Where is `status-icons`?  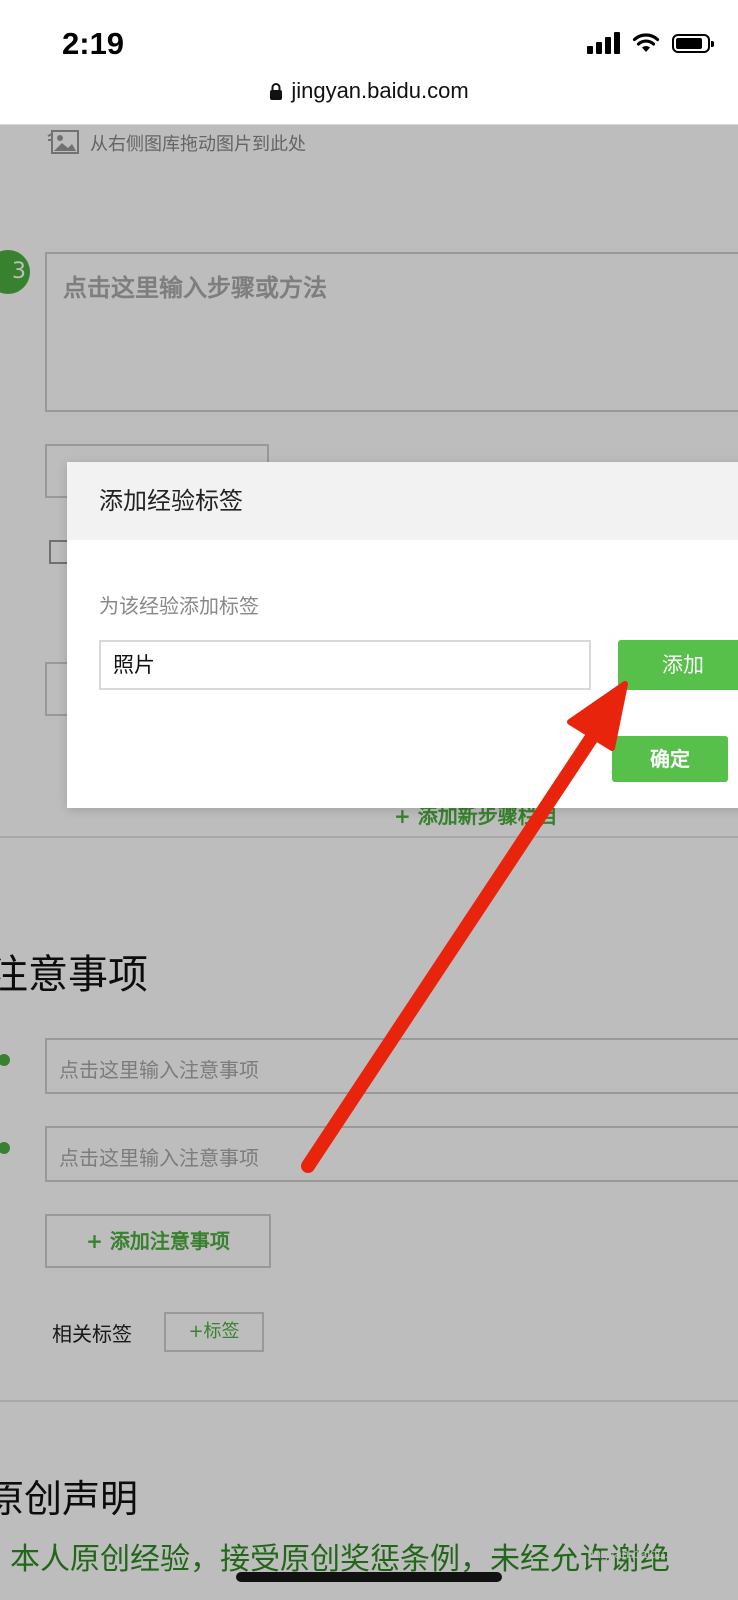
status-icons is located at coordinates (650, 43).